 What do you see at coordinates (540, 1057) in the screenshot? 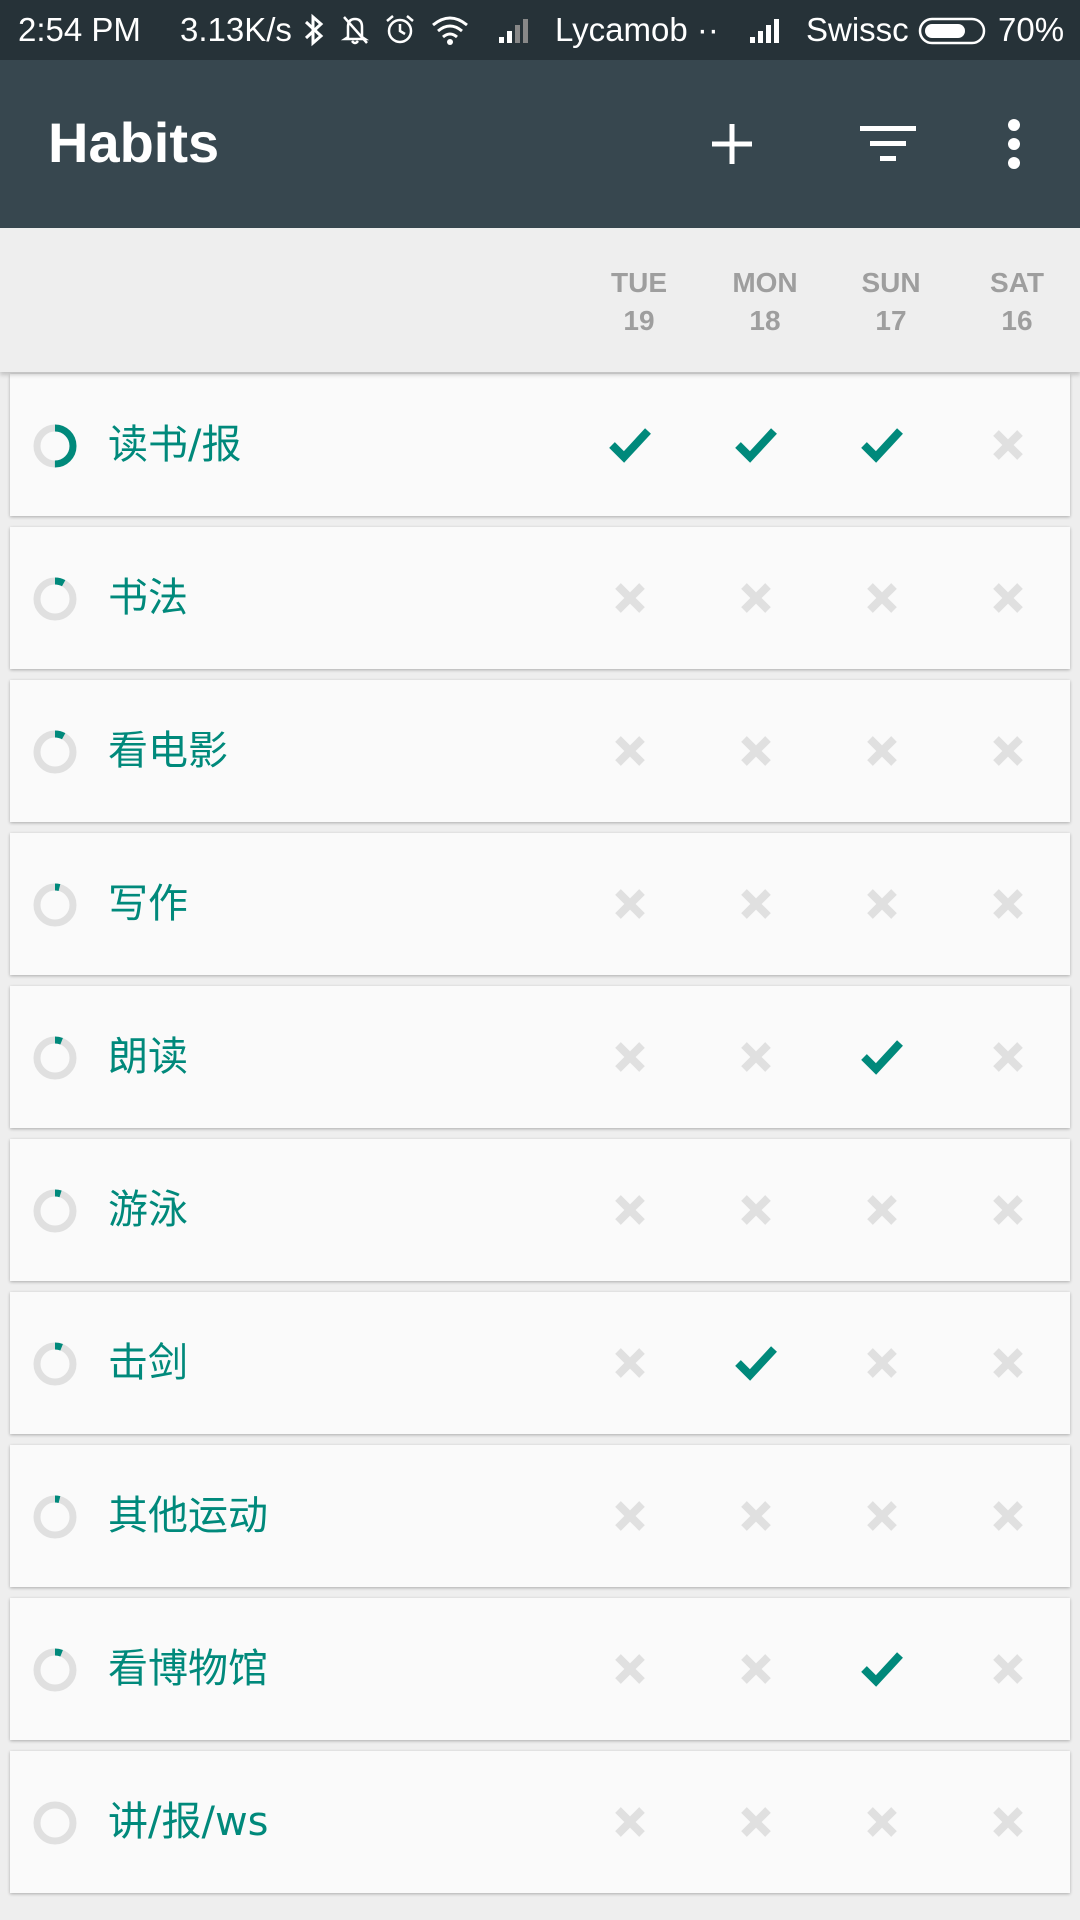
I see `habit-row: 朗读` at bounding box center [540, 1057].